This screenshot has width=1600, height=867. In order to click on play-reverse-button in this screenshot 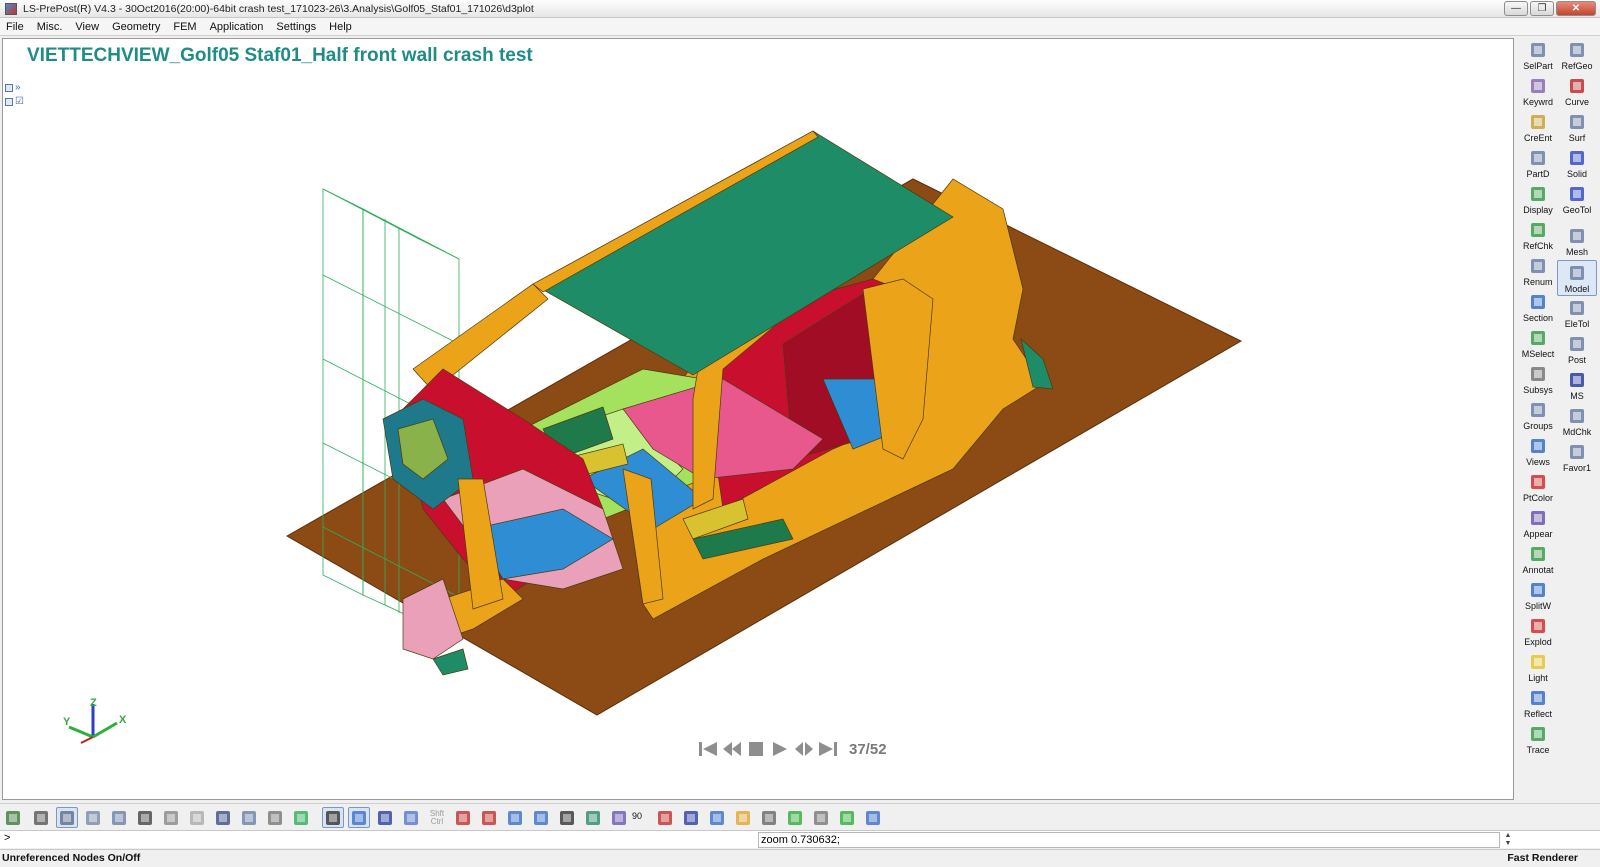, I will do `click(804, 749)`.